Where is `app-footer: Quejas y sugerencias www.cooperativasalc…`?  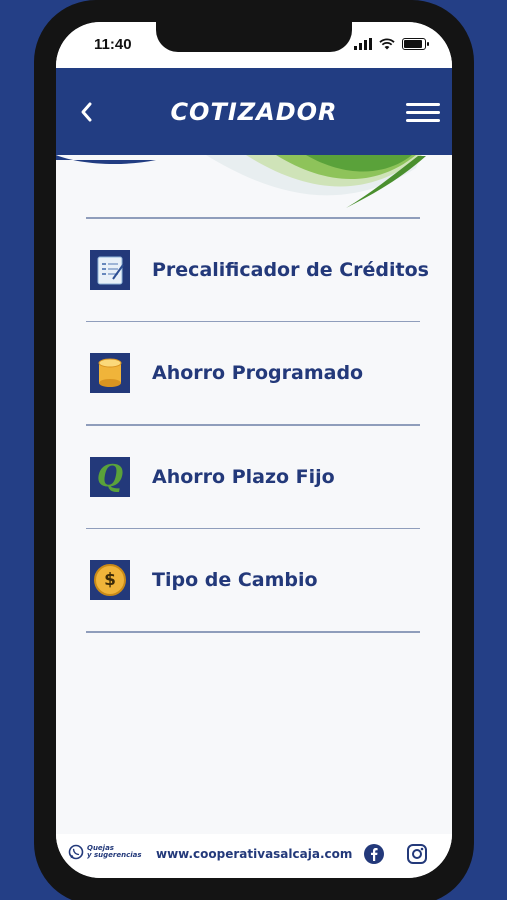 app-footer: Quejas y sugerencias www.cooperativasalc… is located at coordinates (254, 856).